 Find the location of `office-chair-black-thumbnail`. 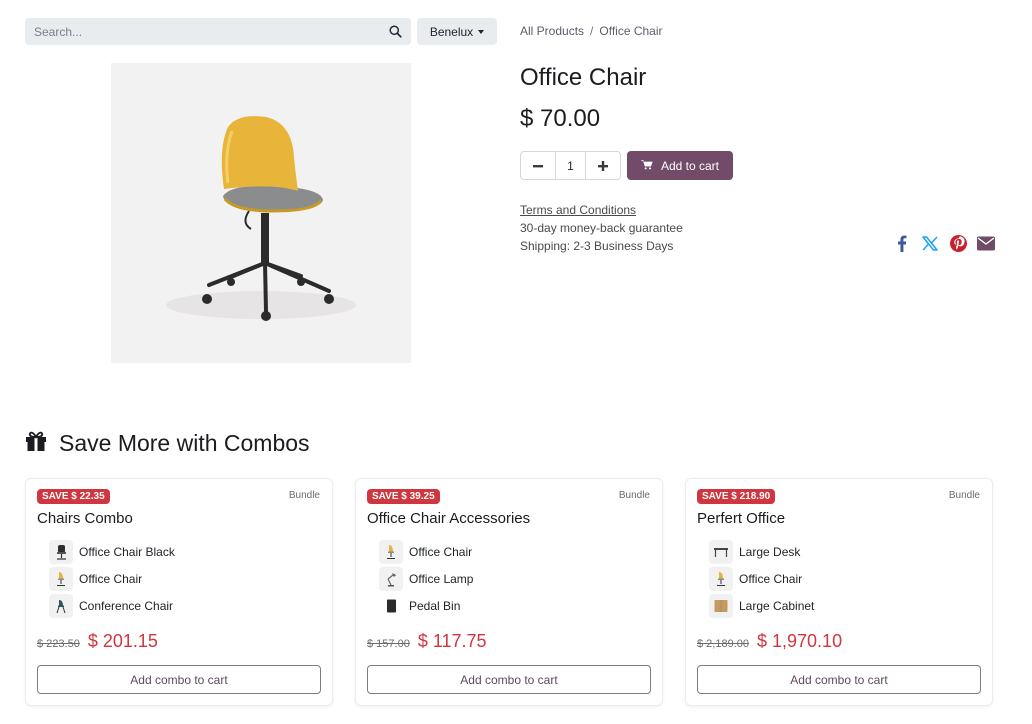

office-chair-black-thumbnail is located at coordinates (61, 551).